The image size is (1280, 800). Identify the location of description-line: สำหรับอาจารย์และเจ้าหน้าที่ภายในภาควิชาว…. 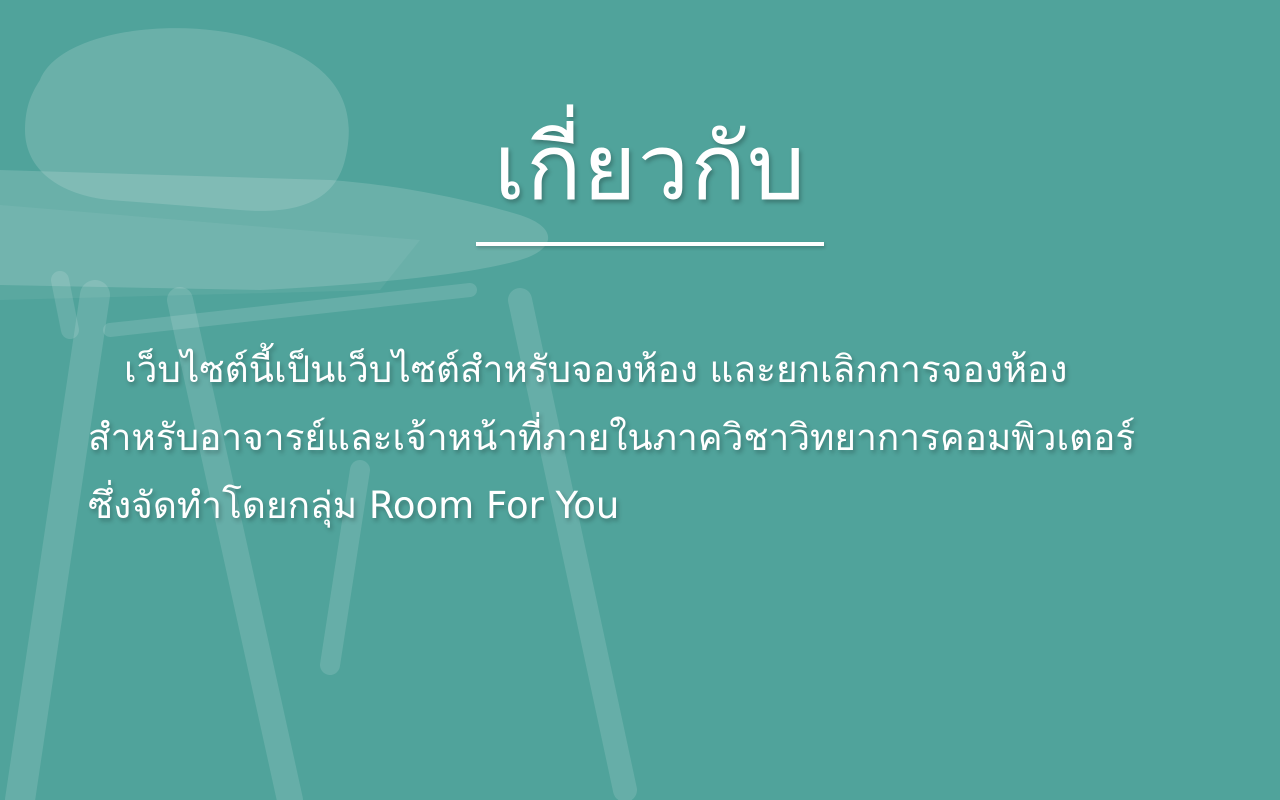
(612, 437).